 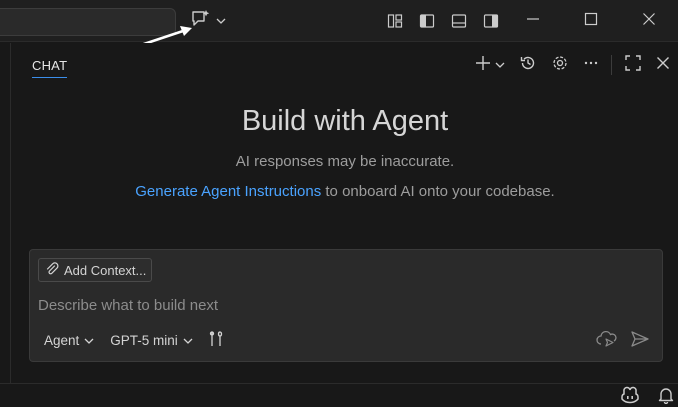 I want to click on close-panel-button, so click(x=663, y=65).